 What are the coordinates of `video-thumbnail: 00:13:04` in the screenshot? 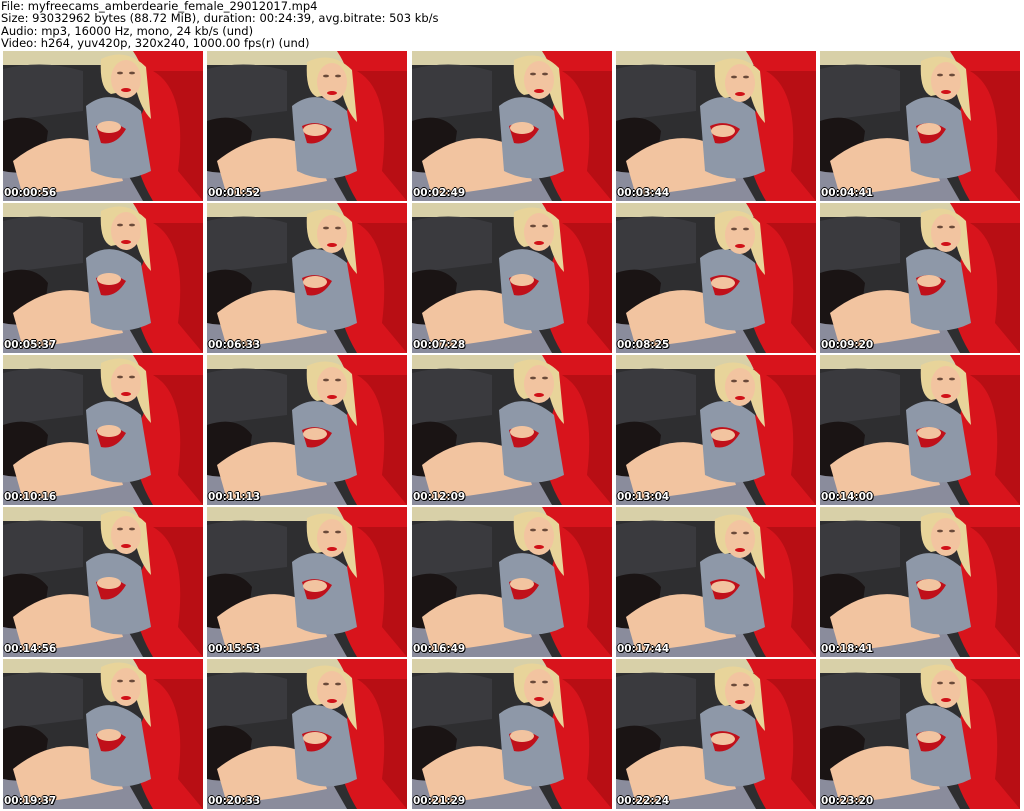 It's located at (716, 430).